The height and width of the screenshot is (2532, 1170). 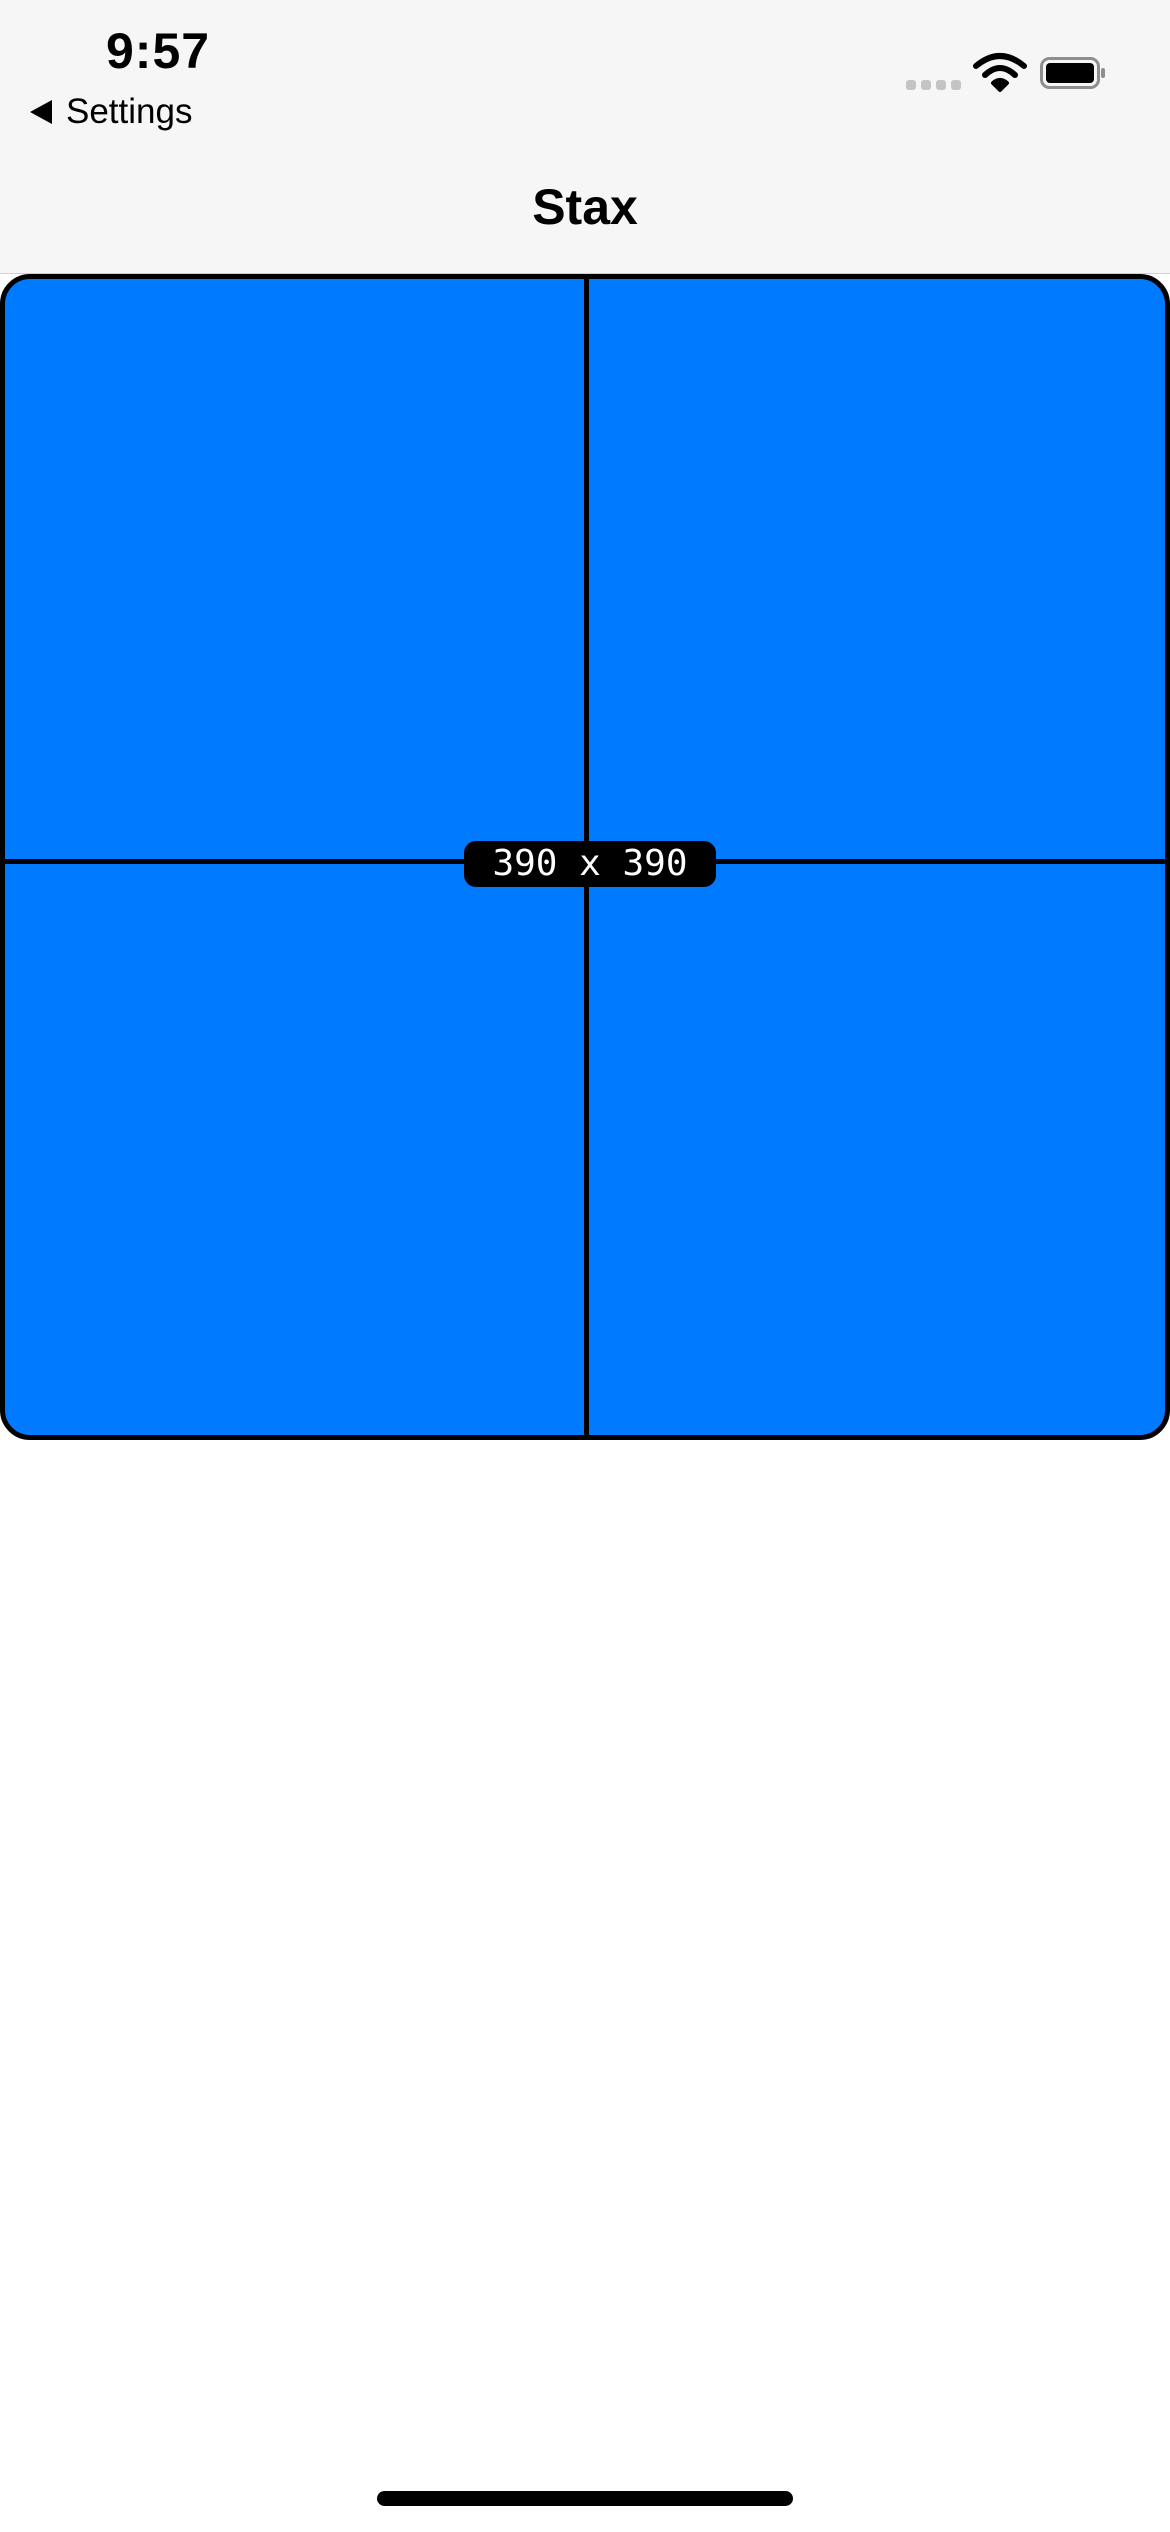 I want to click on battery-icon, so click(x=1072, y=73).